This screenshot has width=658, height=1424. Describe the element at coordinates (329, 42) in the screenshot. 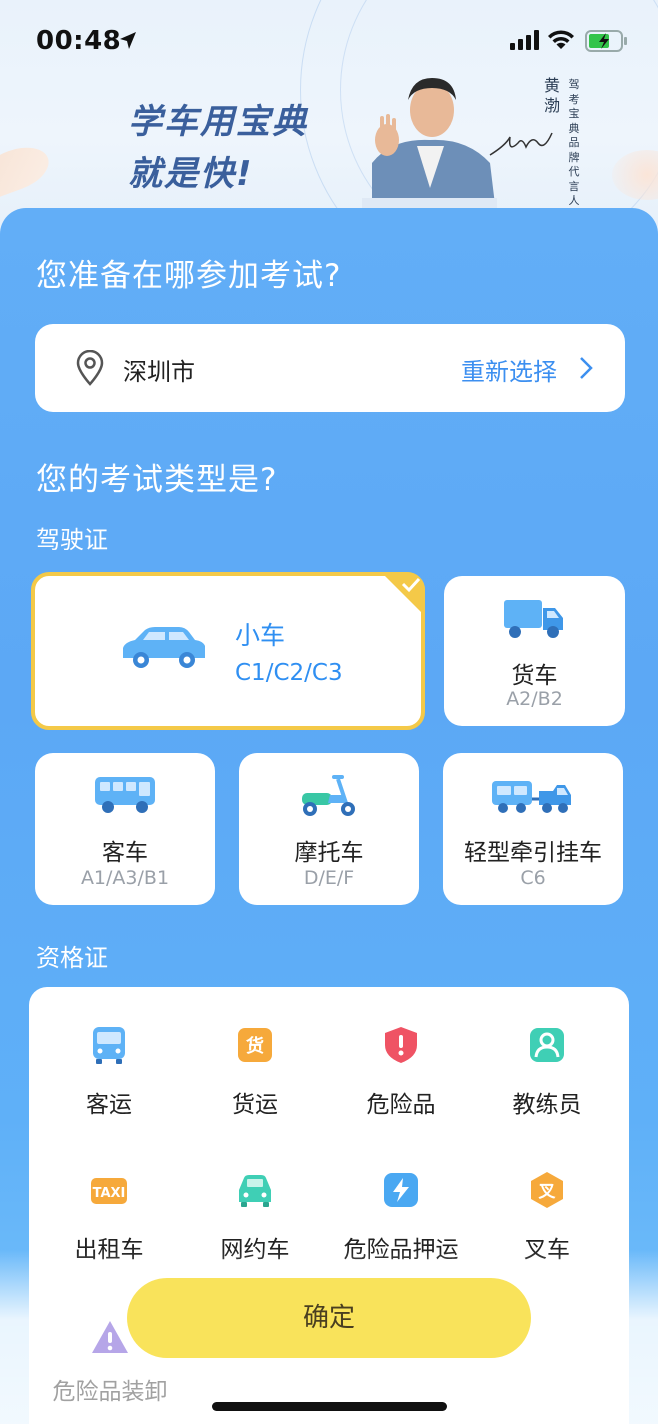

I see `status-bar: 00:48` at that location.